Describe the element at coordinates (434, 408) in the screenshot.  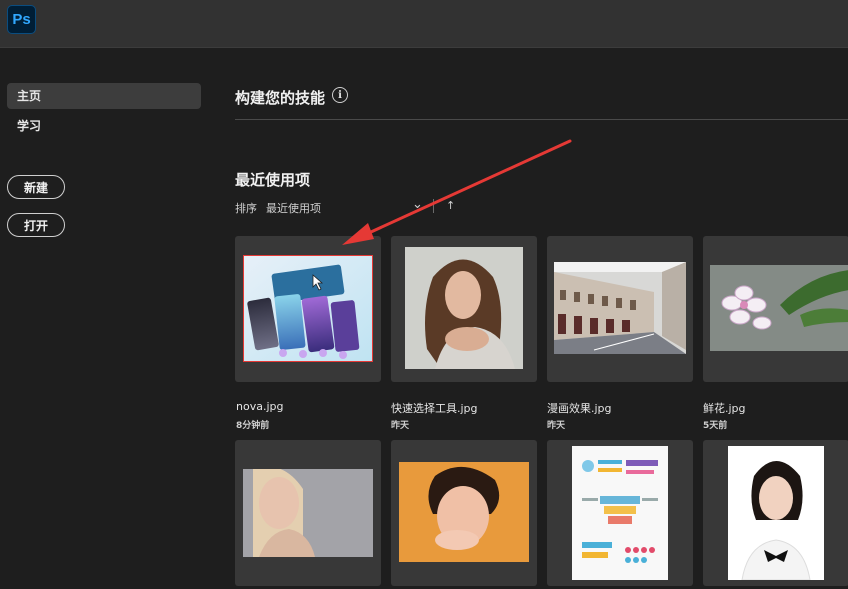
I see `file-name: 快速选择工具.jpg` at that location.